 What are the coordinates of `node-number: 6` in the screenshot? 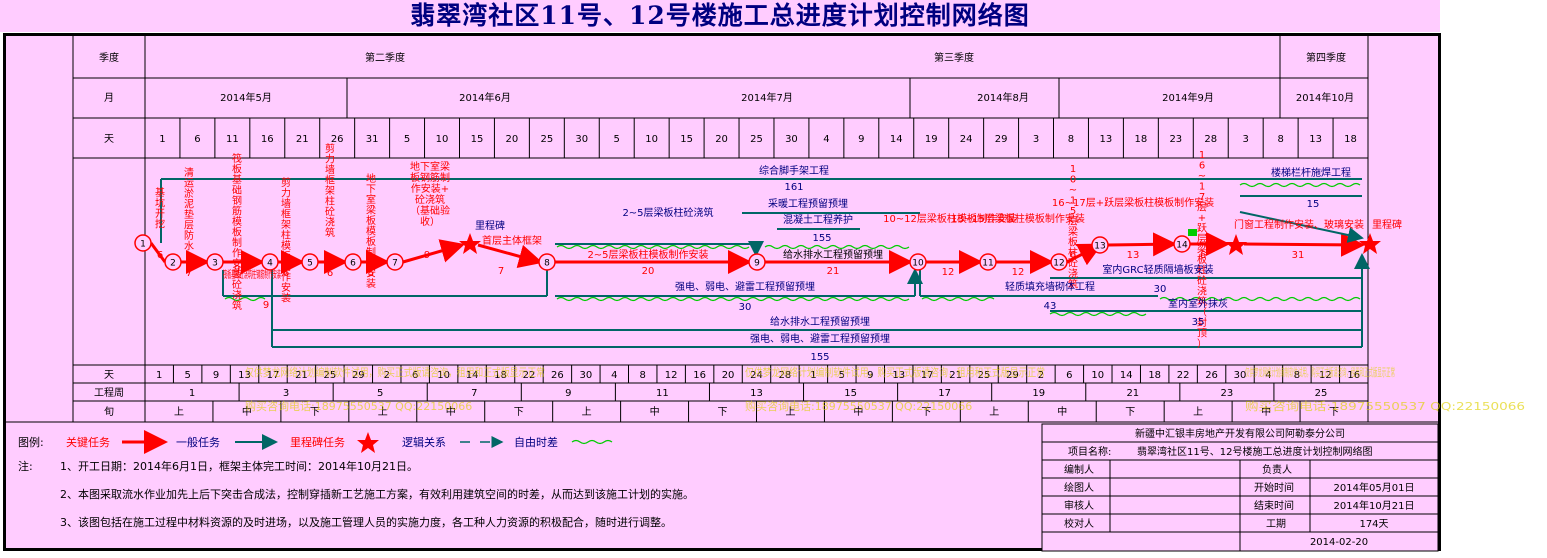 It's located at (353, 264).